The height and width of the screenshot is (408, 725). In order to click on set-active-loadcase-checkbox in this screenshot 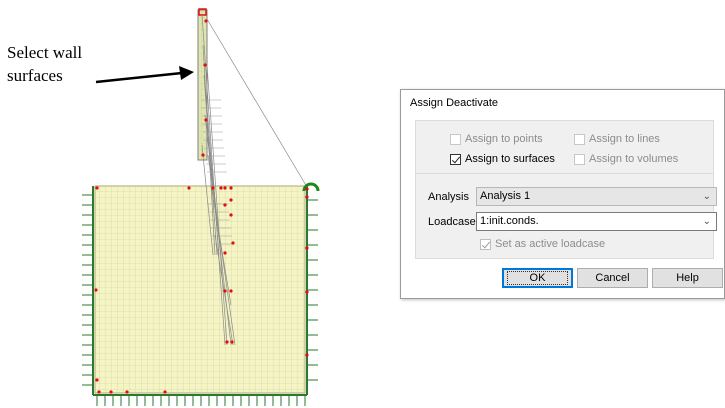, I will do `click(485, 244)`.